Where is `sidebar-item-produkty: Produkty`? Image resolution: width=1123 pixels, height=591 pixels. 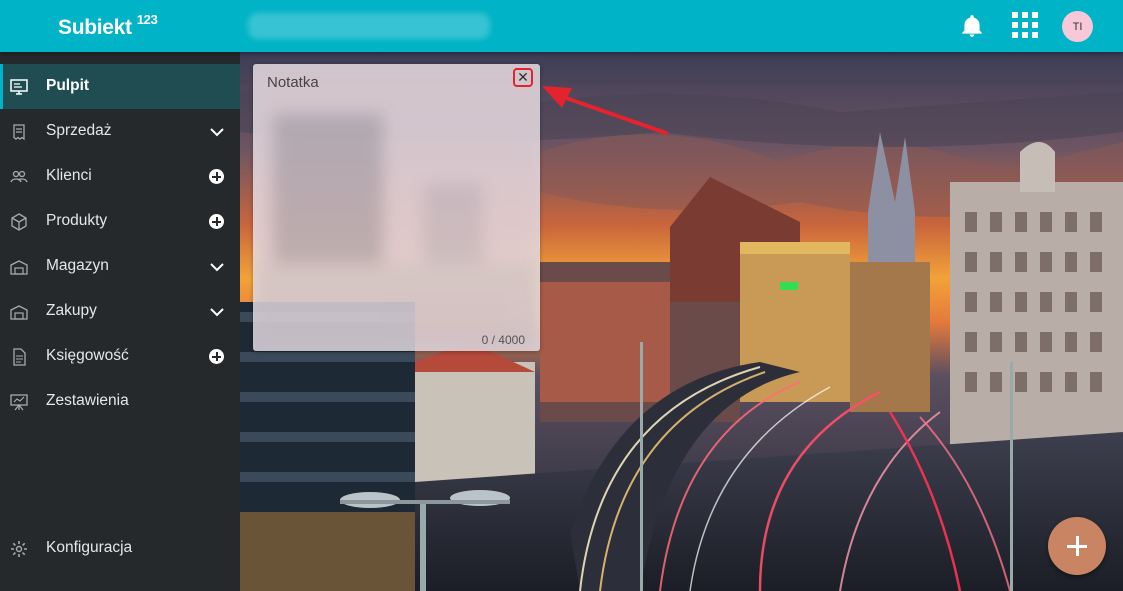 sidebar-item-produkty: Produkty is located at coordinates (120, 221).